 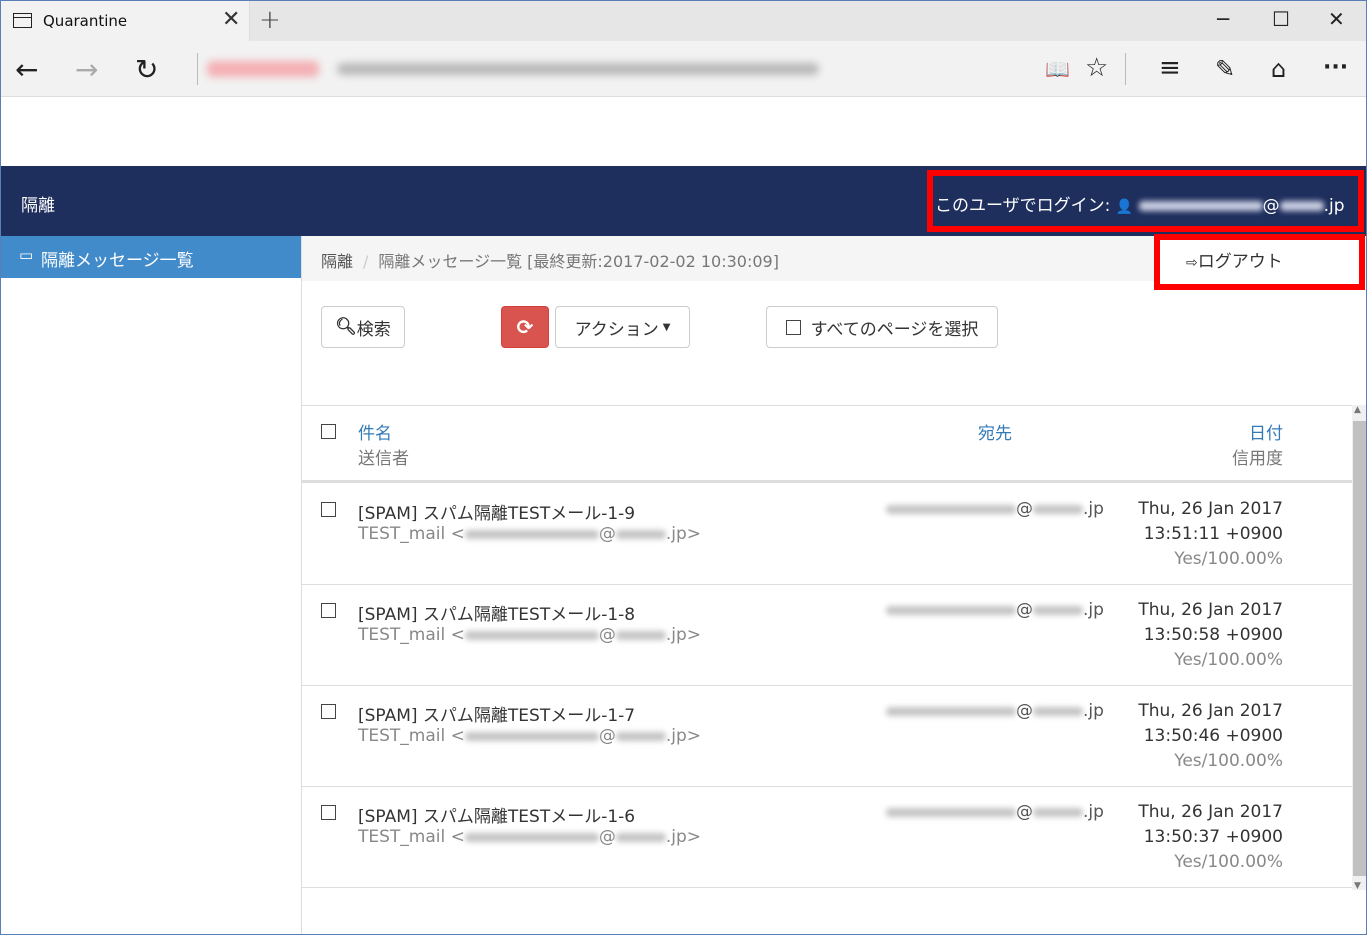 I want to click on close-window-button: ✕, so click(x=1336, y=19).